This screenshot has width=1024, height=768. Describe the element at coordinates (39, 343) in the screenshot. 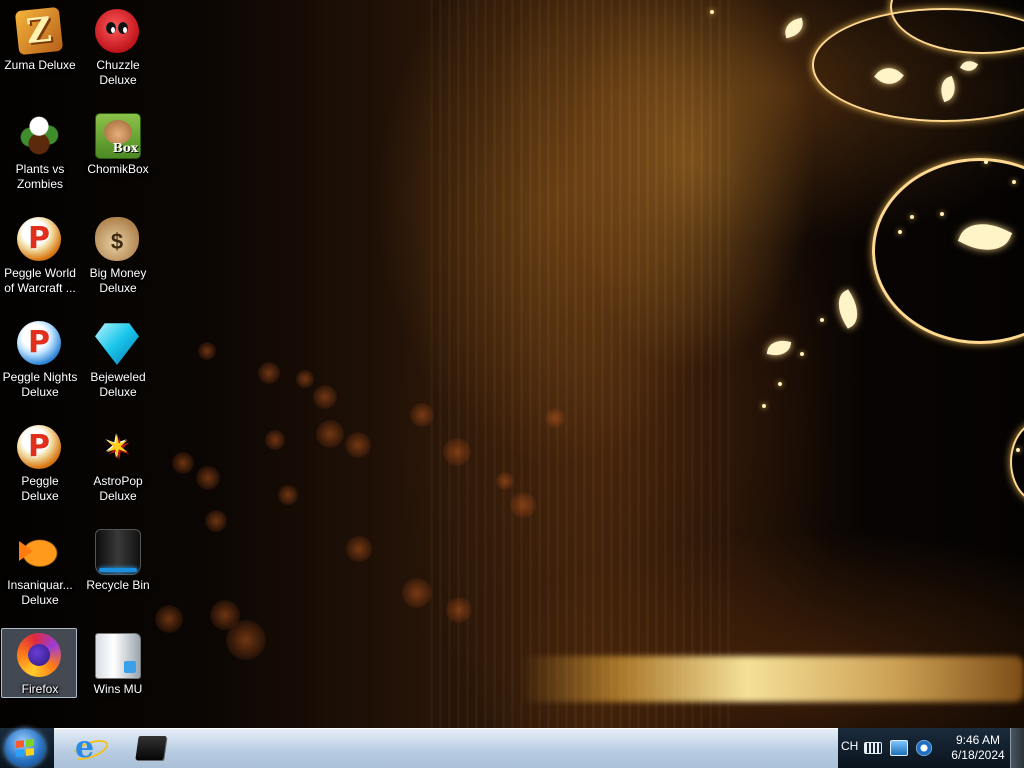

I see `peggle-nights-icon: P` at that location.